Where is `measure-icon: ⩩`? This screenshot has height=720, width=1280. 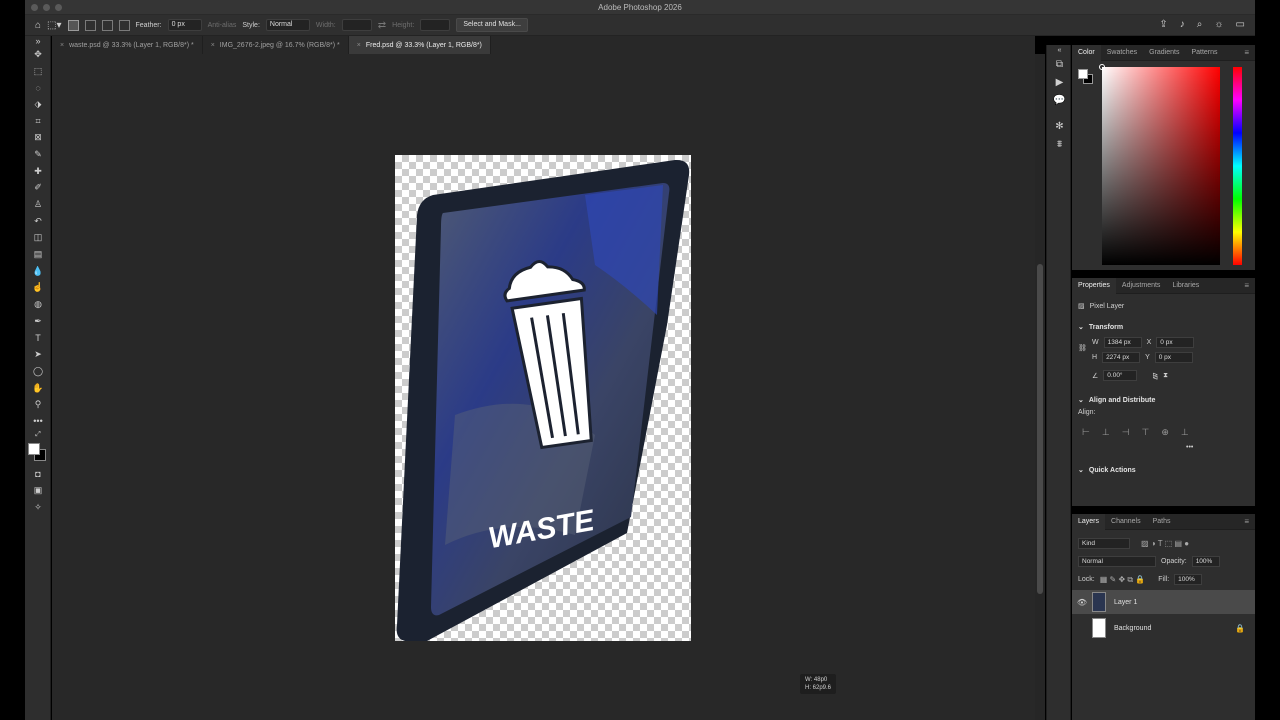 measure-icon: ⩩ is located at coordinates (1059, 144).